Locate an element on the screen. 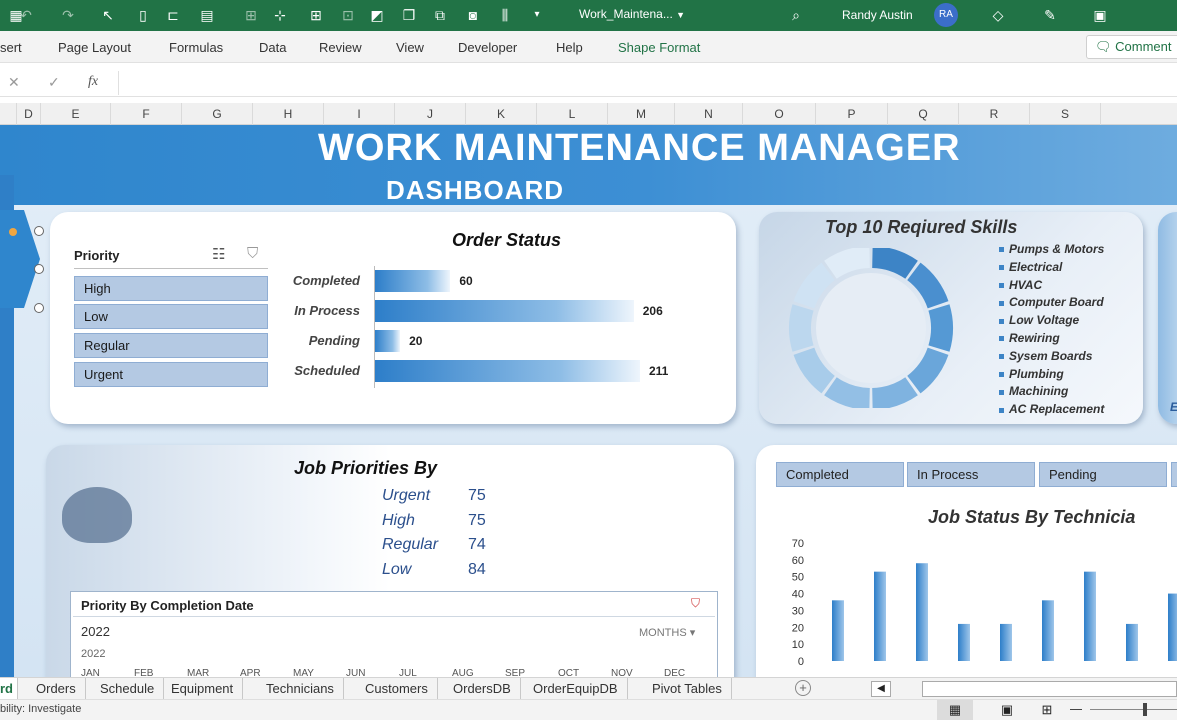 This screenshot has width=1177, height=720. sheet-tab: Equipment is located at coordinates (203, 689).